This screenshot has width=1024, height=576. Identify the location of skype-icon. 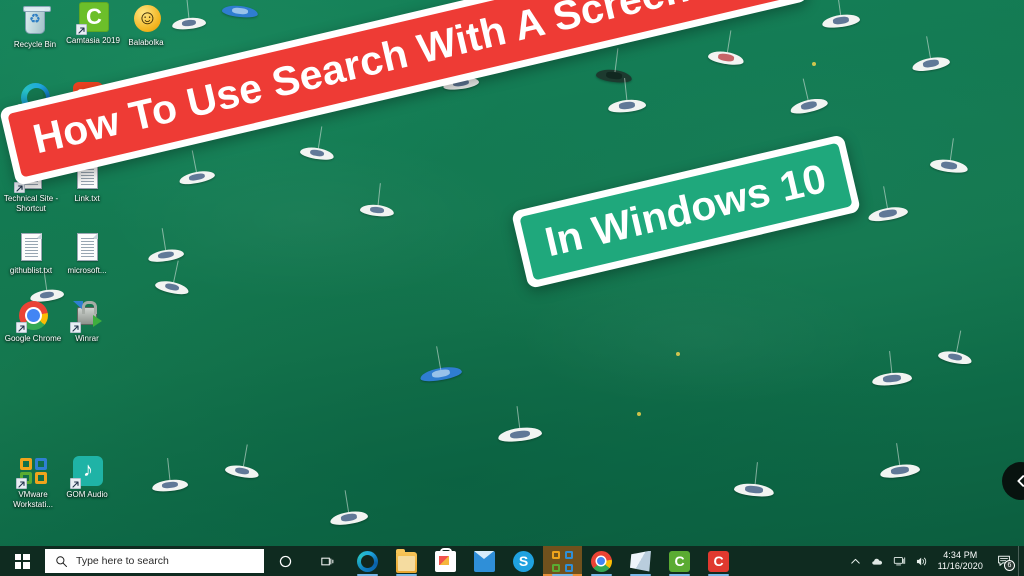
(523, 561).